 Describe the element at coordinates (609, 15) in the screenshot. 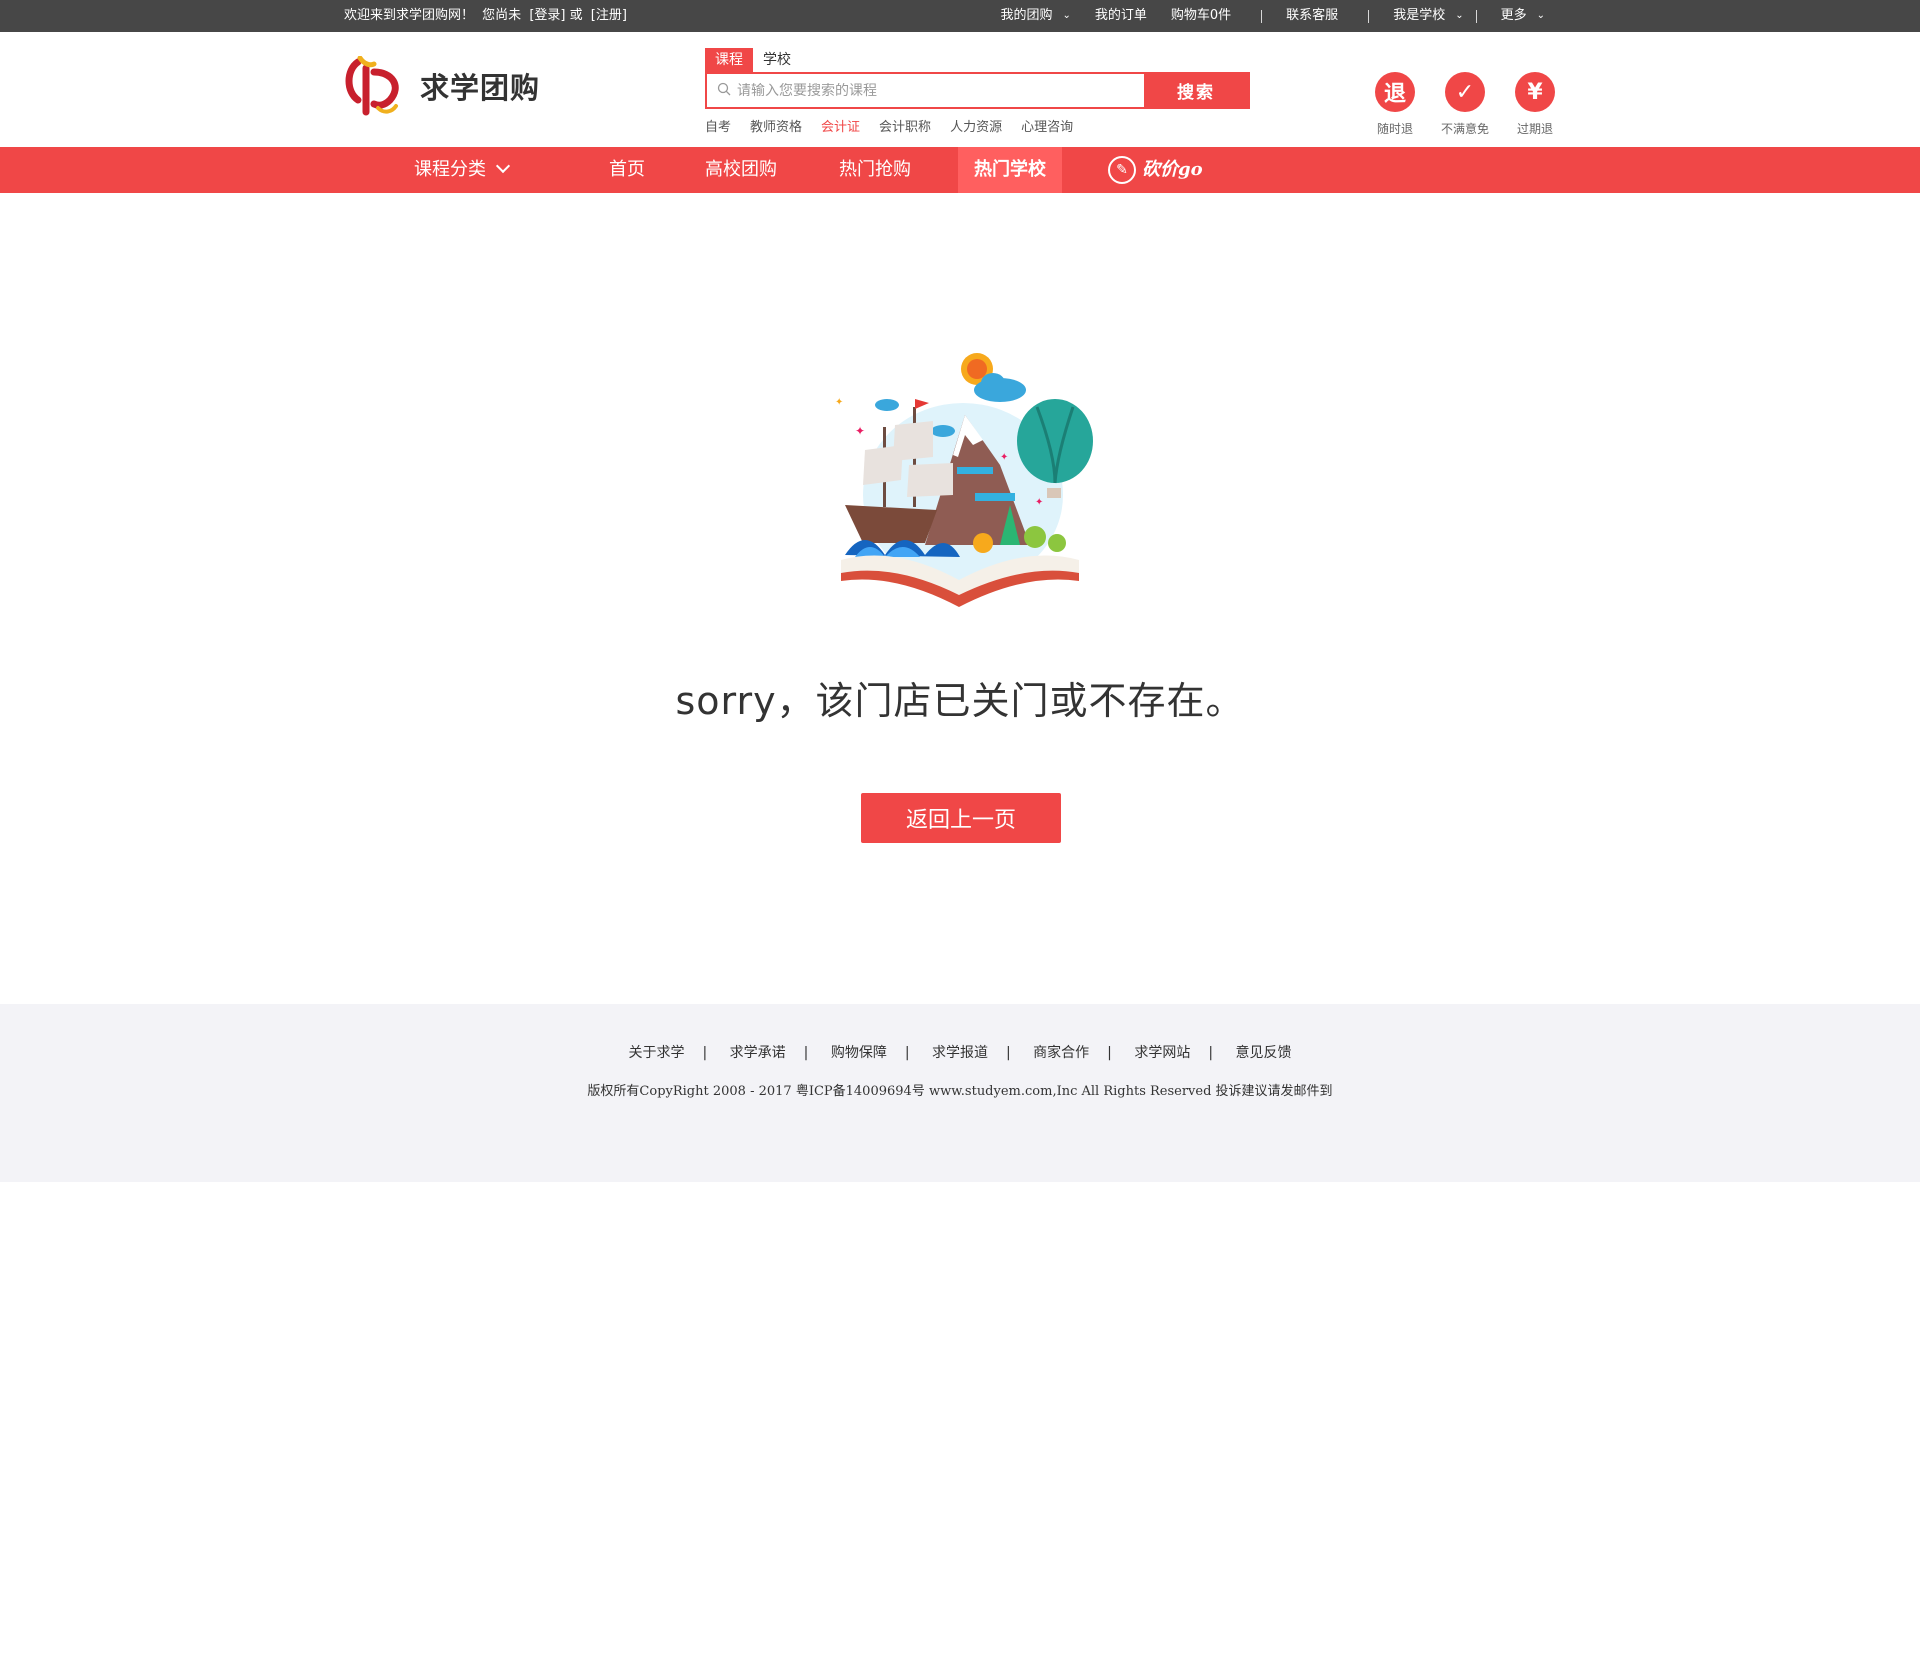

I see `register-link: [注册]` at that location.